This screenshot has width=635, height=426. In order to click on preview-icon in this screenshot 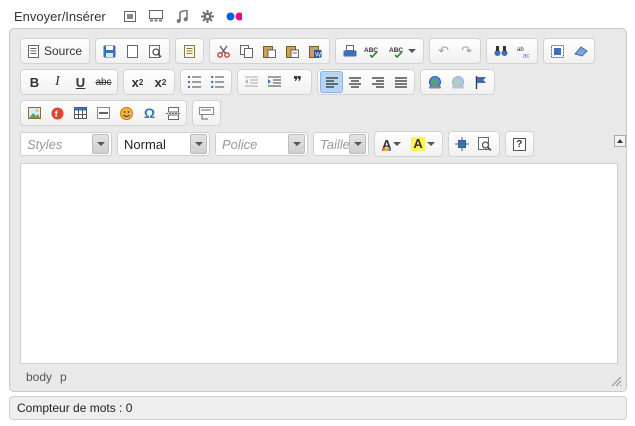, I will do `click(155, 51)`.